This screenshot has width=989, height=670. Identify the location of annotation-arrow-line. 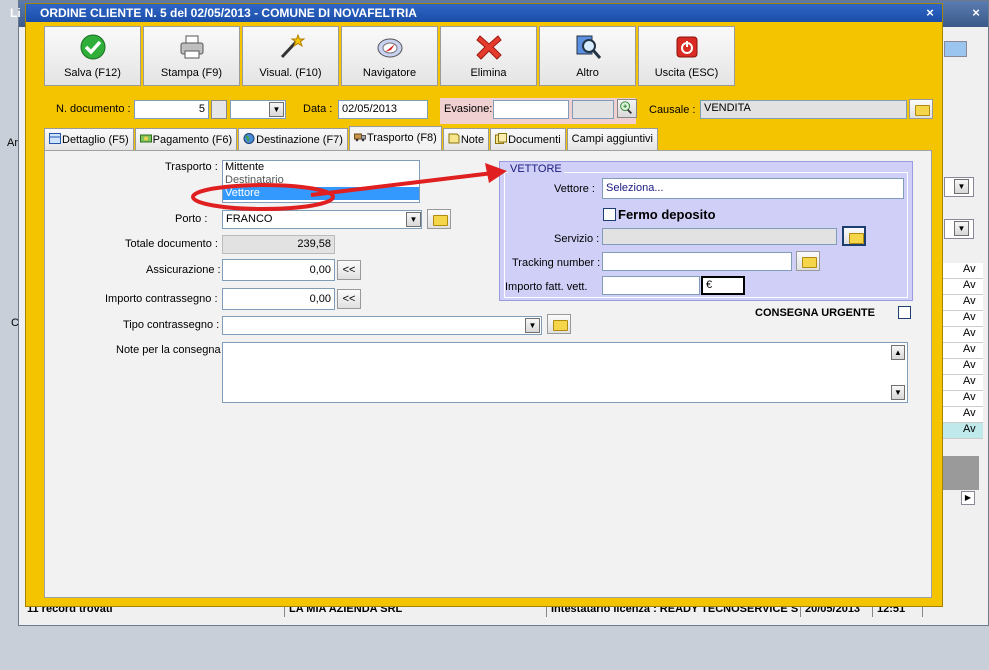
(402, 184).